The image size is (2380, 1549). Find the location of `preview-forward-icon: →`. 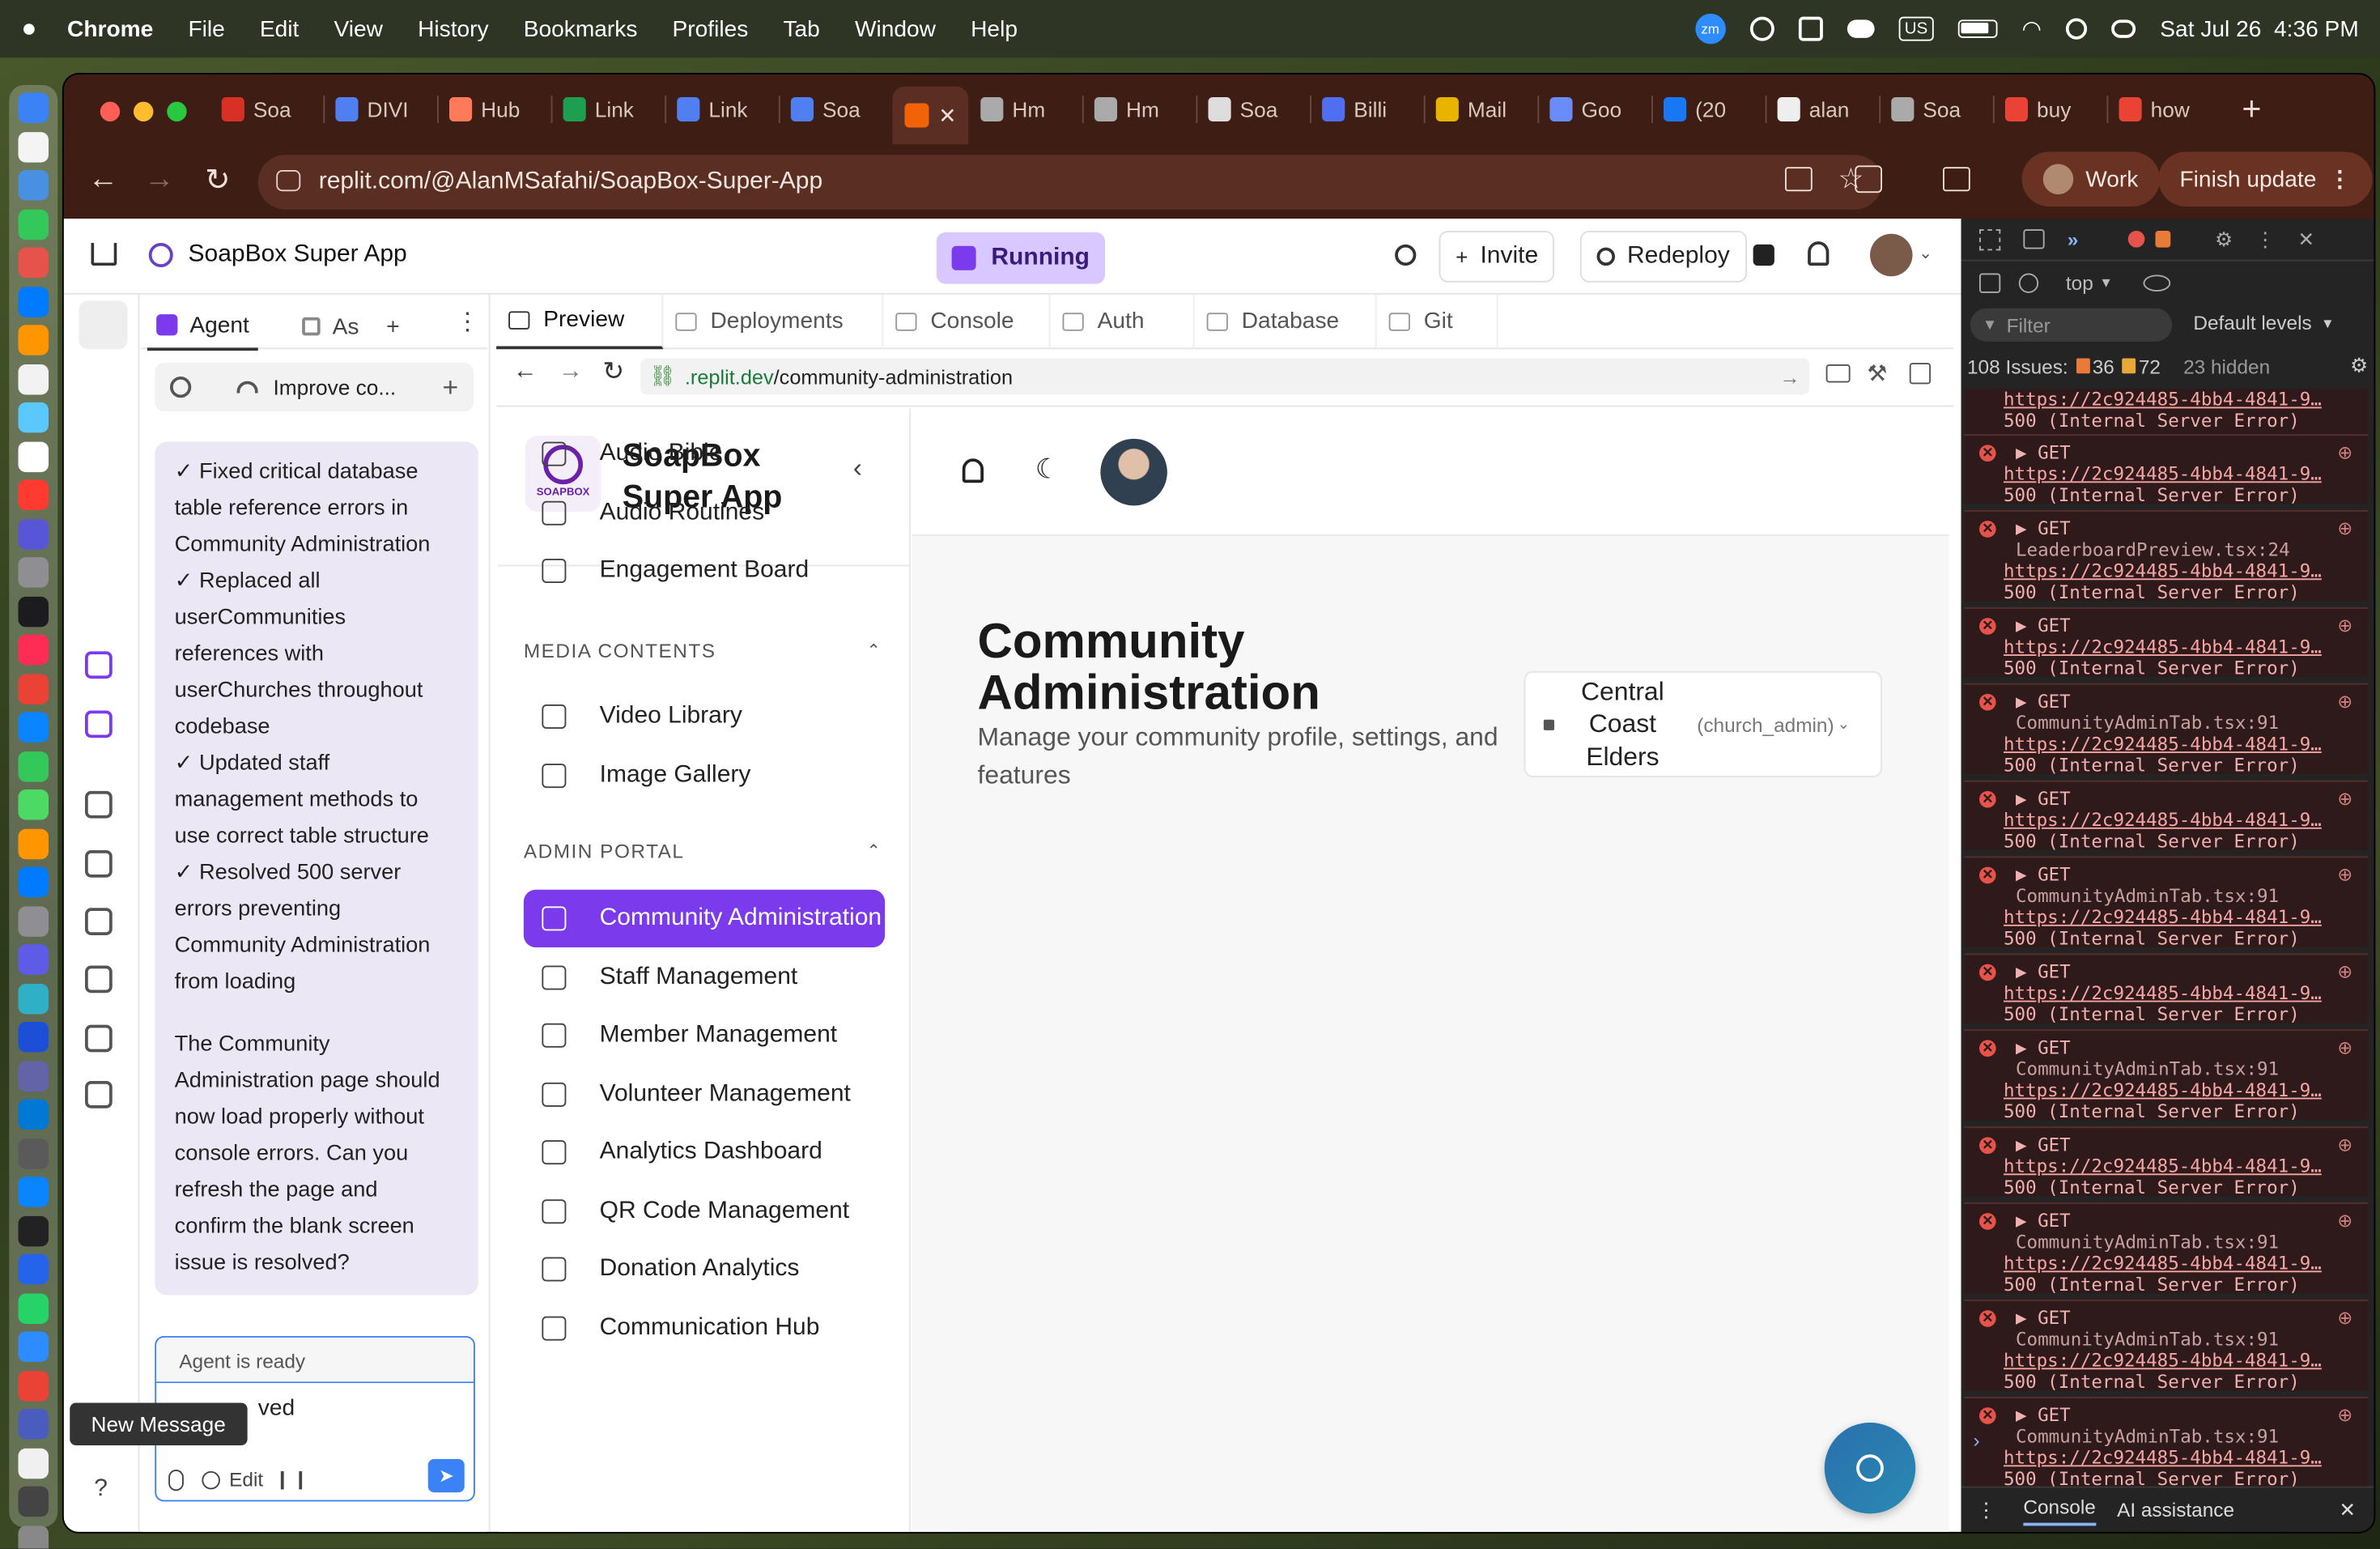

preview-forward-icon: → is located at coordinates (571, 373).